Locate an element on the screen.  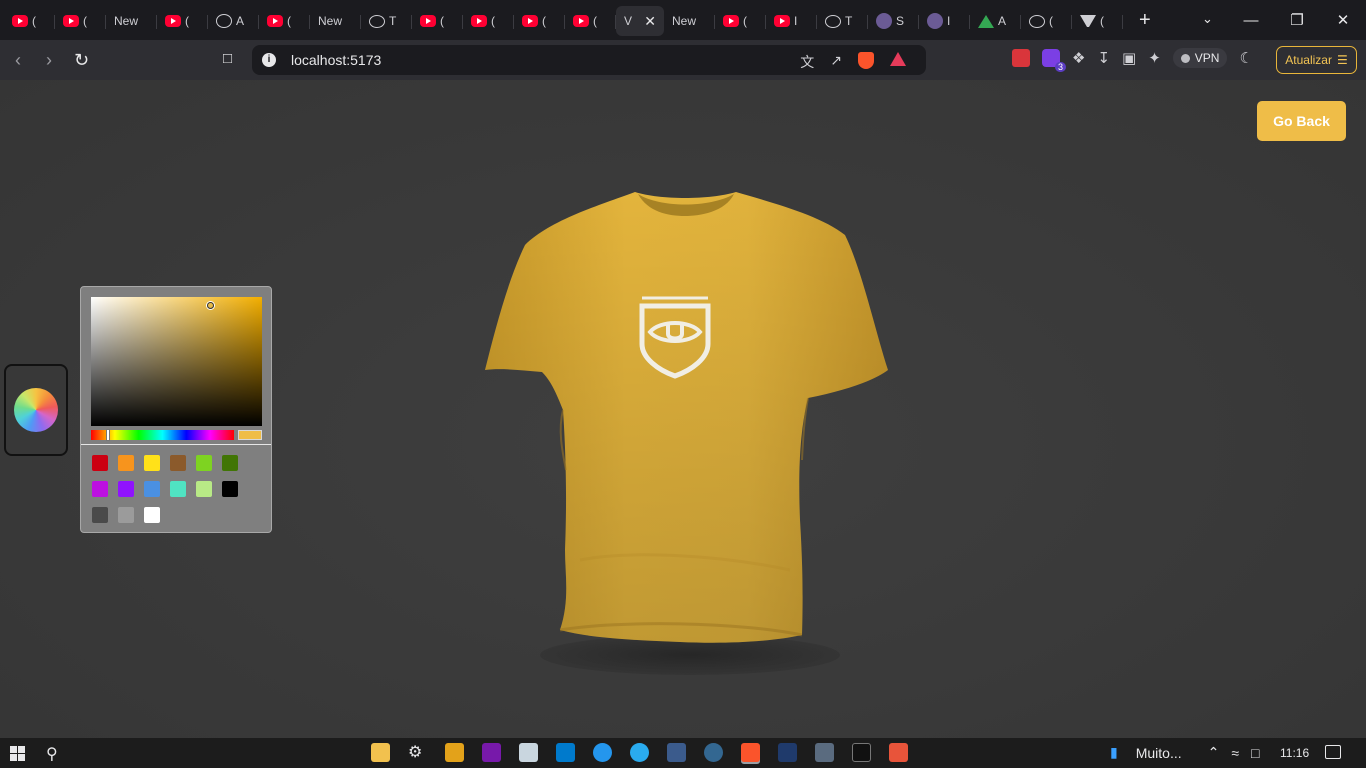
tab-active: V ✕ is located at coordinates (640, 21).